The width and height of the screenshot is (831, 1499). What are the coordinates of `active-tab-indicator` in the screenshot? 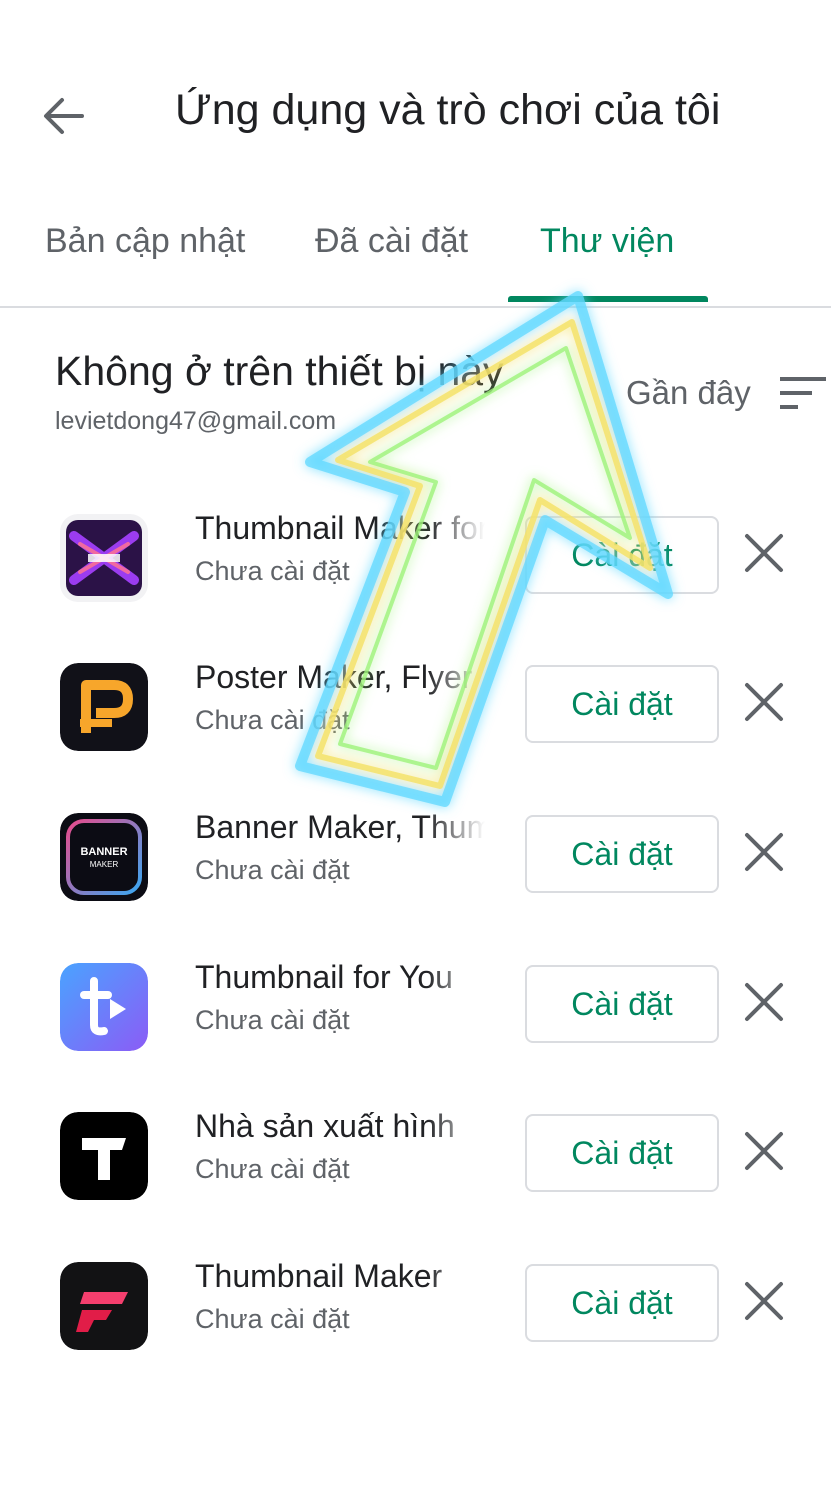 It's located at (608, 299).